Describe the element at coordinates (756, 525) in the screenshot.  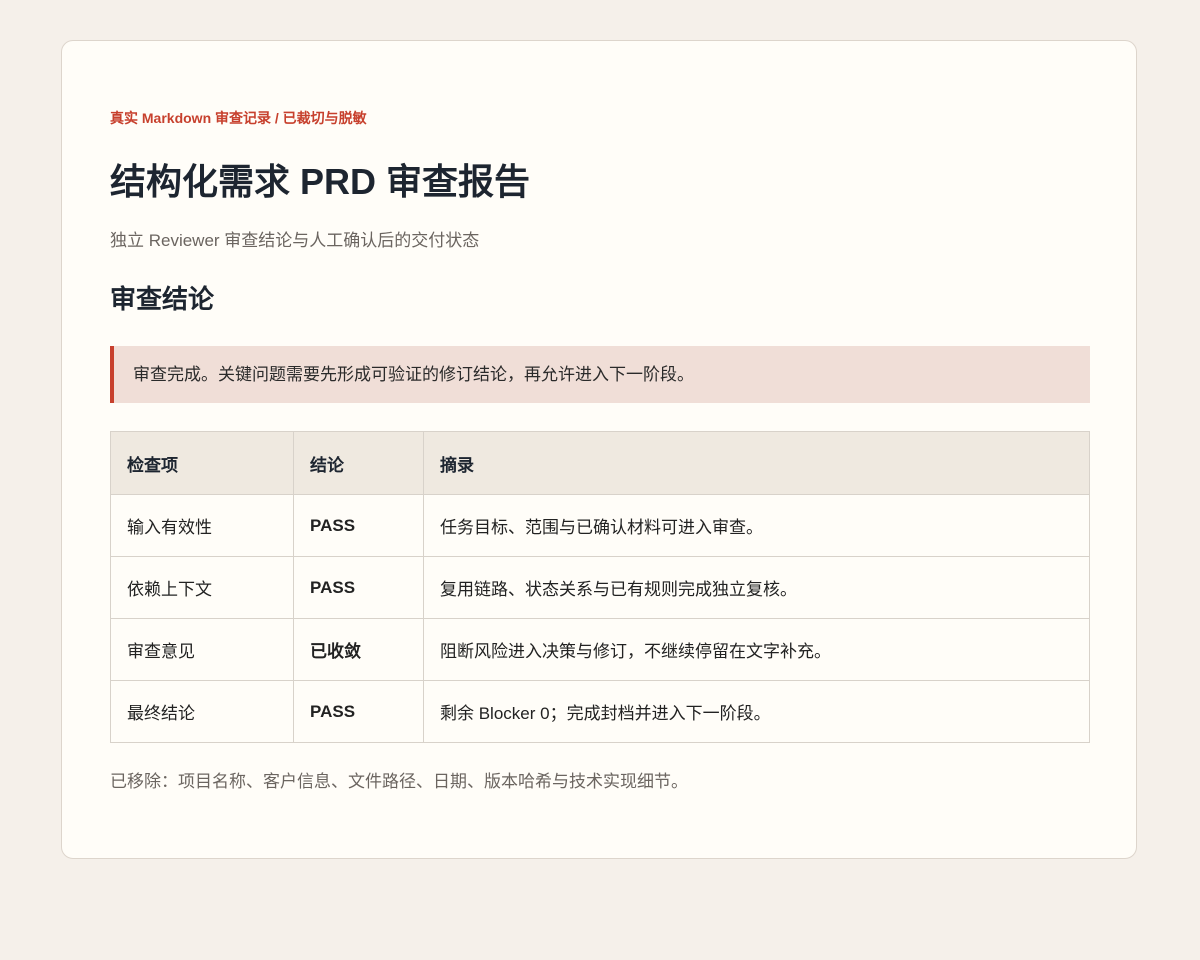
I see `cell-excerpt: 任务目标、范围与已确认材料可进入审查。` at that location.